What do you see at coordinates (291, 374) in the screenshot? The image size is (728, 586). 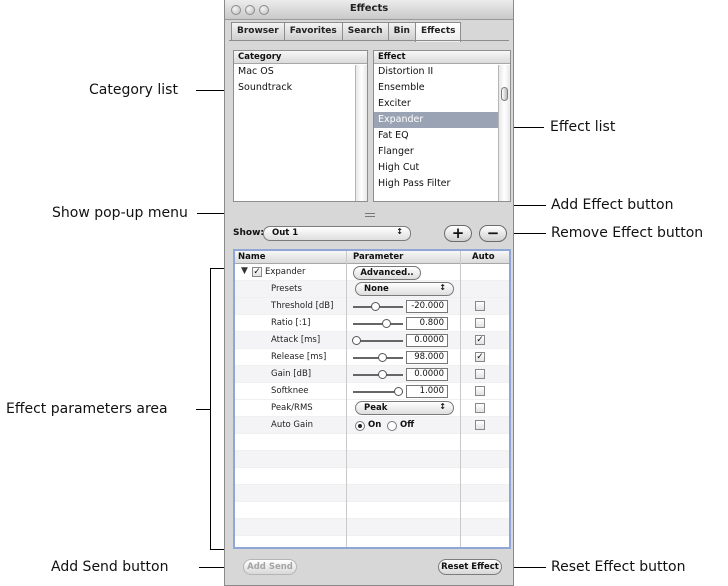 I see `param-name: Gain [dB]` at bounding box center [291, 374].